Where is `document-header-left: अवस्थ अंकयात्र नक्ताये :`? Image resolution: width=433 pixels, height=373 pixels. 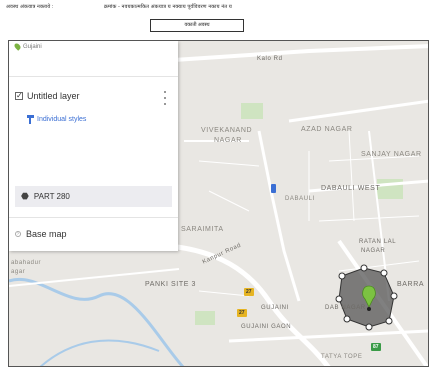 document-header-left: अवस्थ अंकयात्र नक्ताये : is located at coordinates (30, 7).